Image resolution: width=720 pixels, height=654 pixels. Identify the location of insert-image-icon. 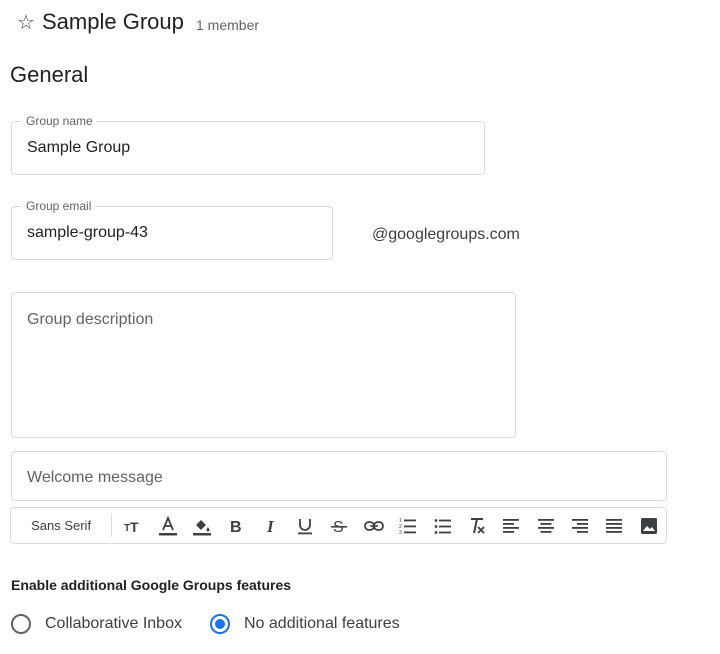
(649, 526).